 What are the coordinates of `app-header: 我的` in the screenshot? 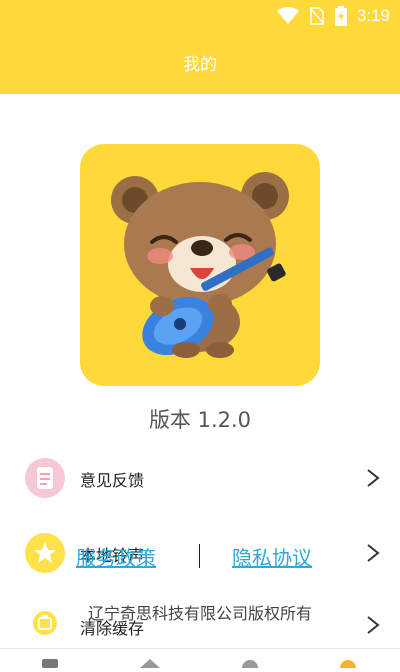 It's located at (200, 63).